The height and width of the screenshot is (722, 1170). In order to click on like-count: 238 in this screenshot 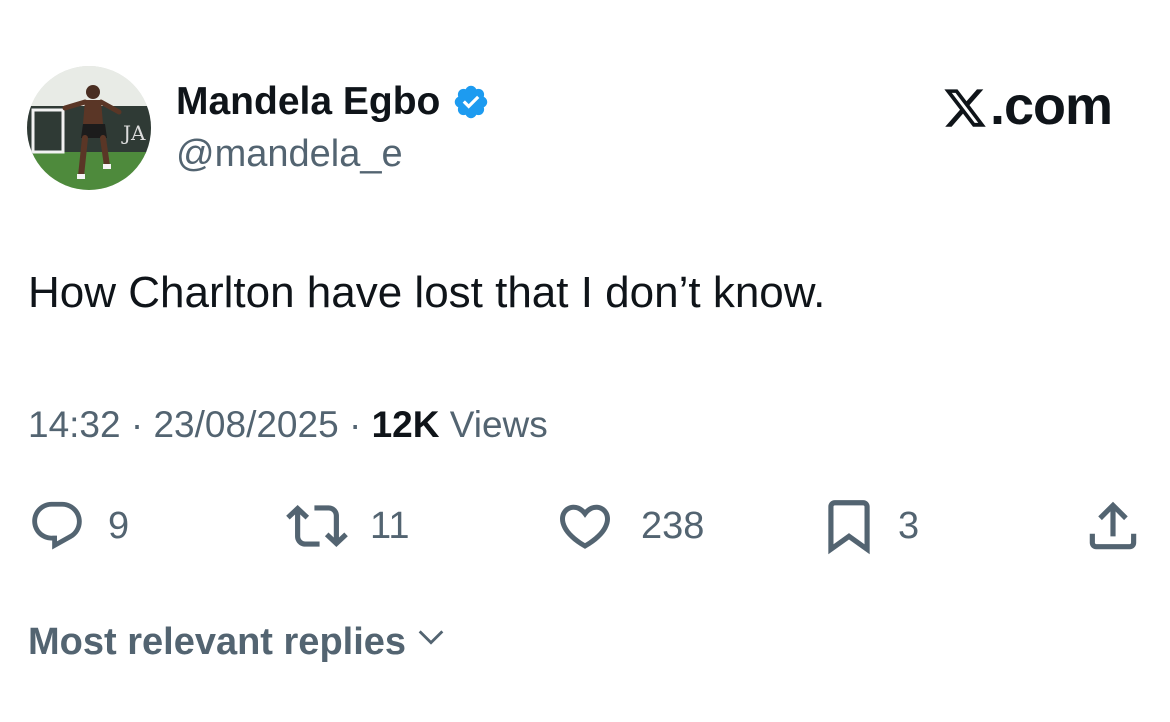, I will do `click(673, 525)`.